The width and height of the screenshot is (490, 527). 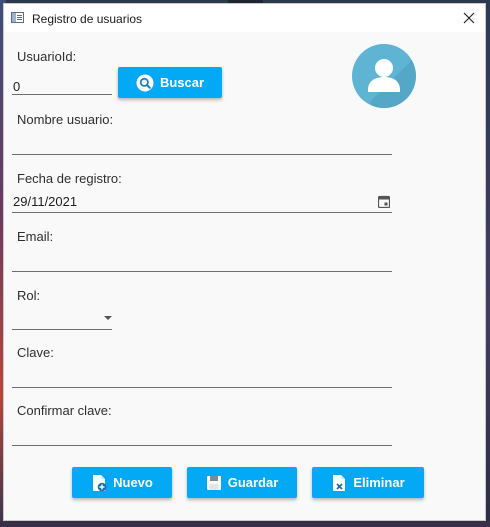 I want to click on user-avatar-icon, so click(x=384, y=76).